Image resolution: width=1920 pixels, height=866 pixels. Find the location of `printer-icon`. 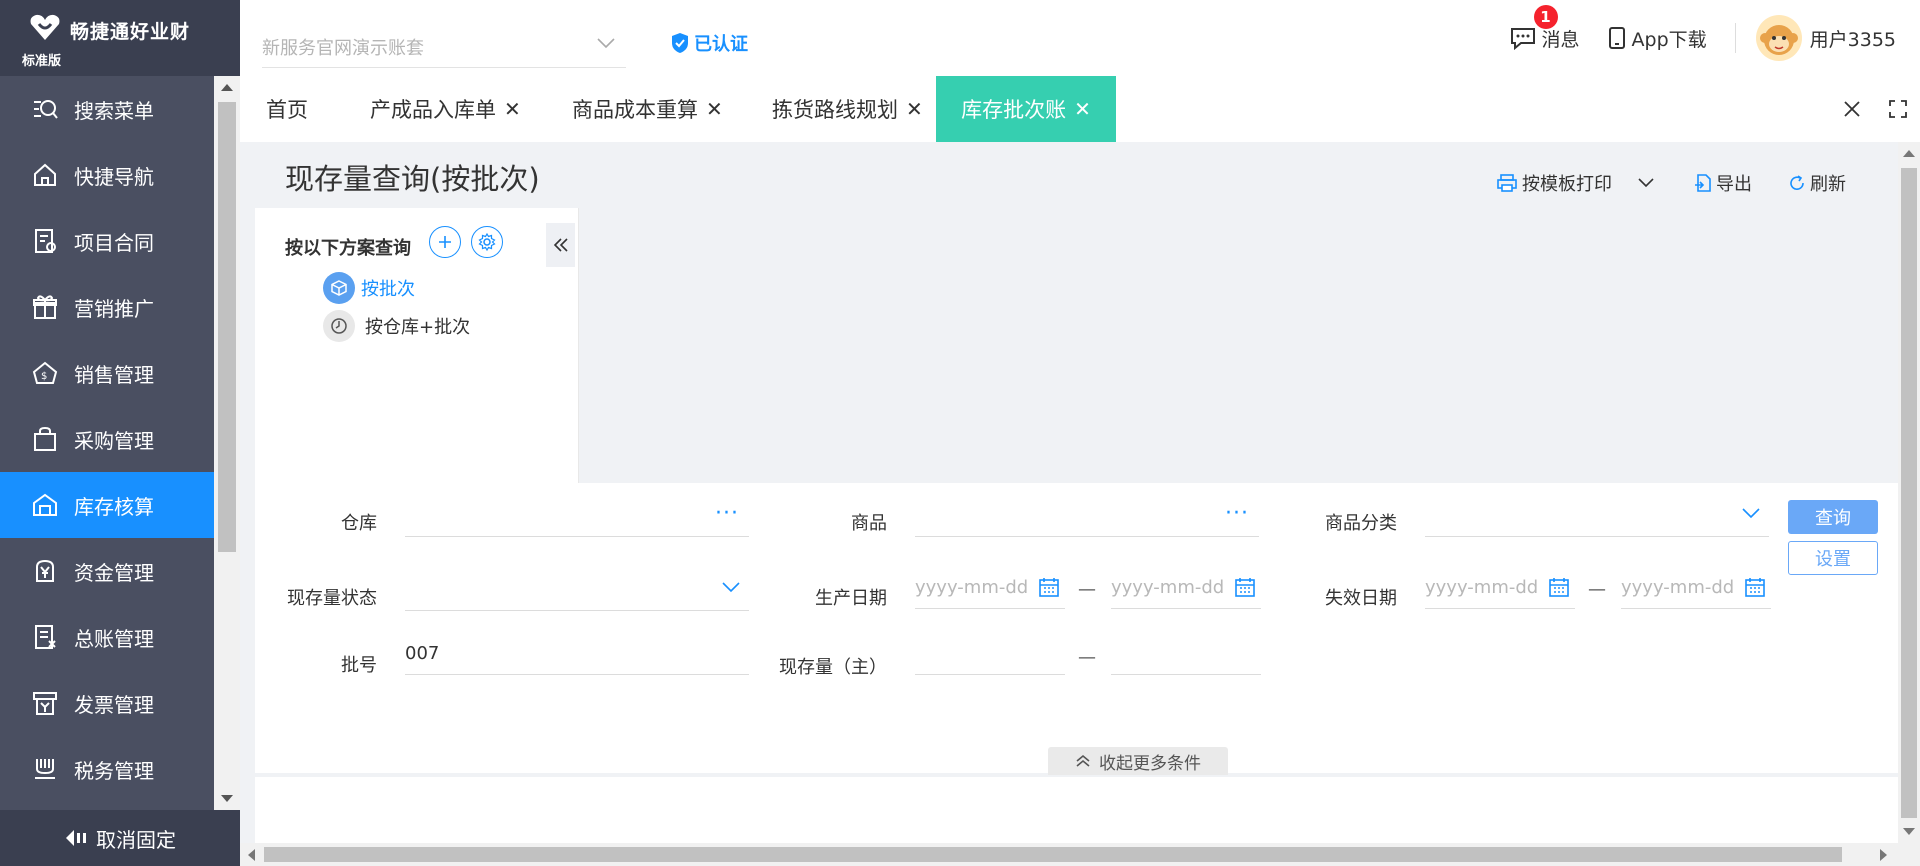

printer-icon is located at coordinates (1507, 183).